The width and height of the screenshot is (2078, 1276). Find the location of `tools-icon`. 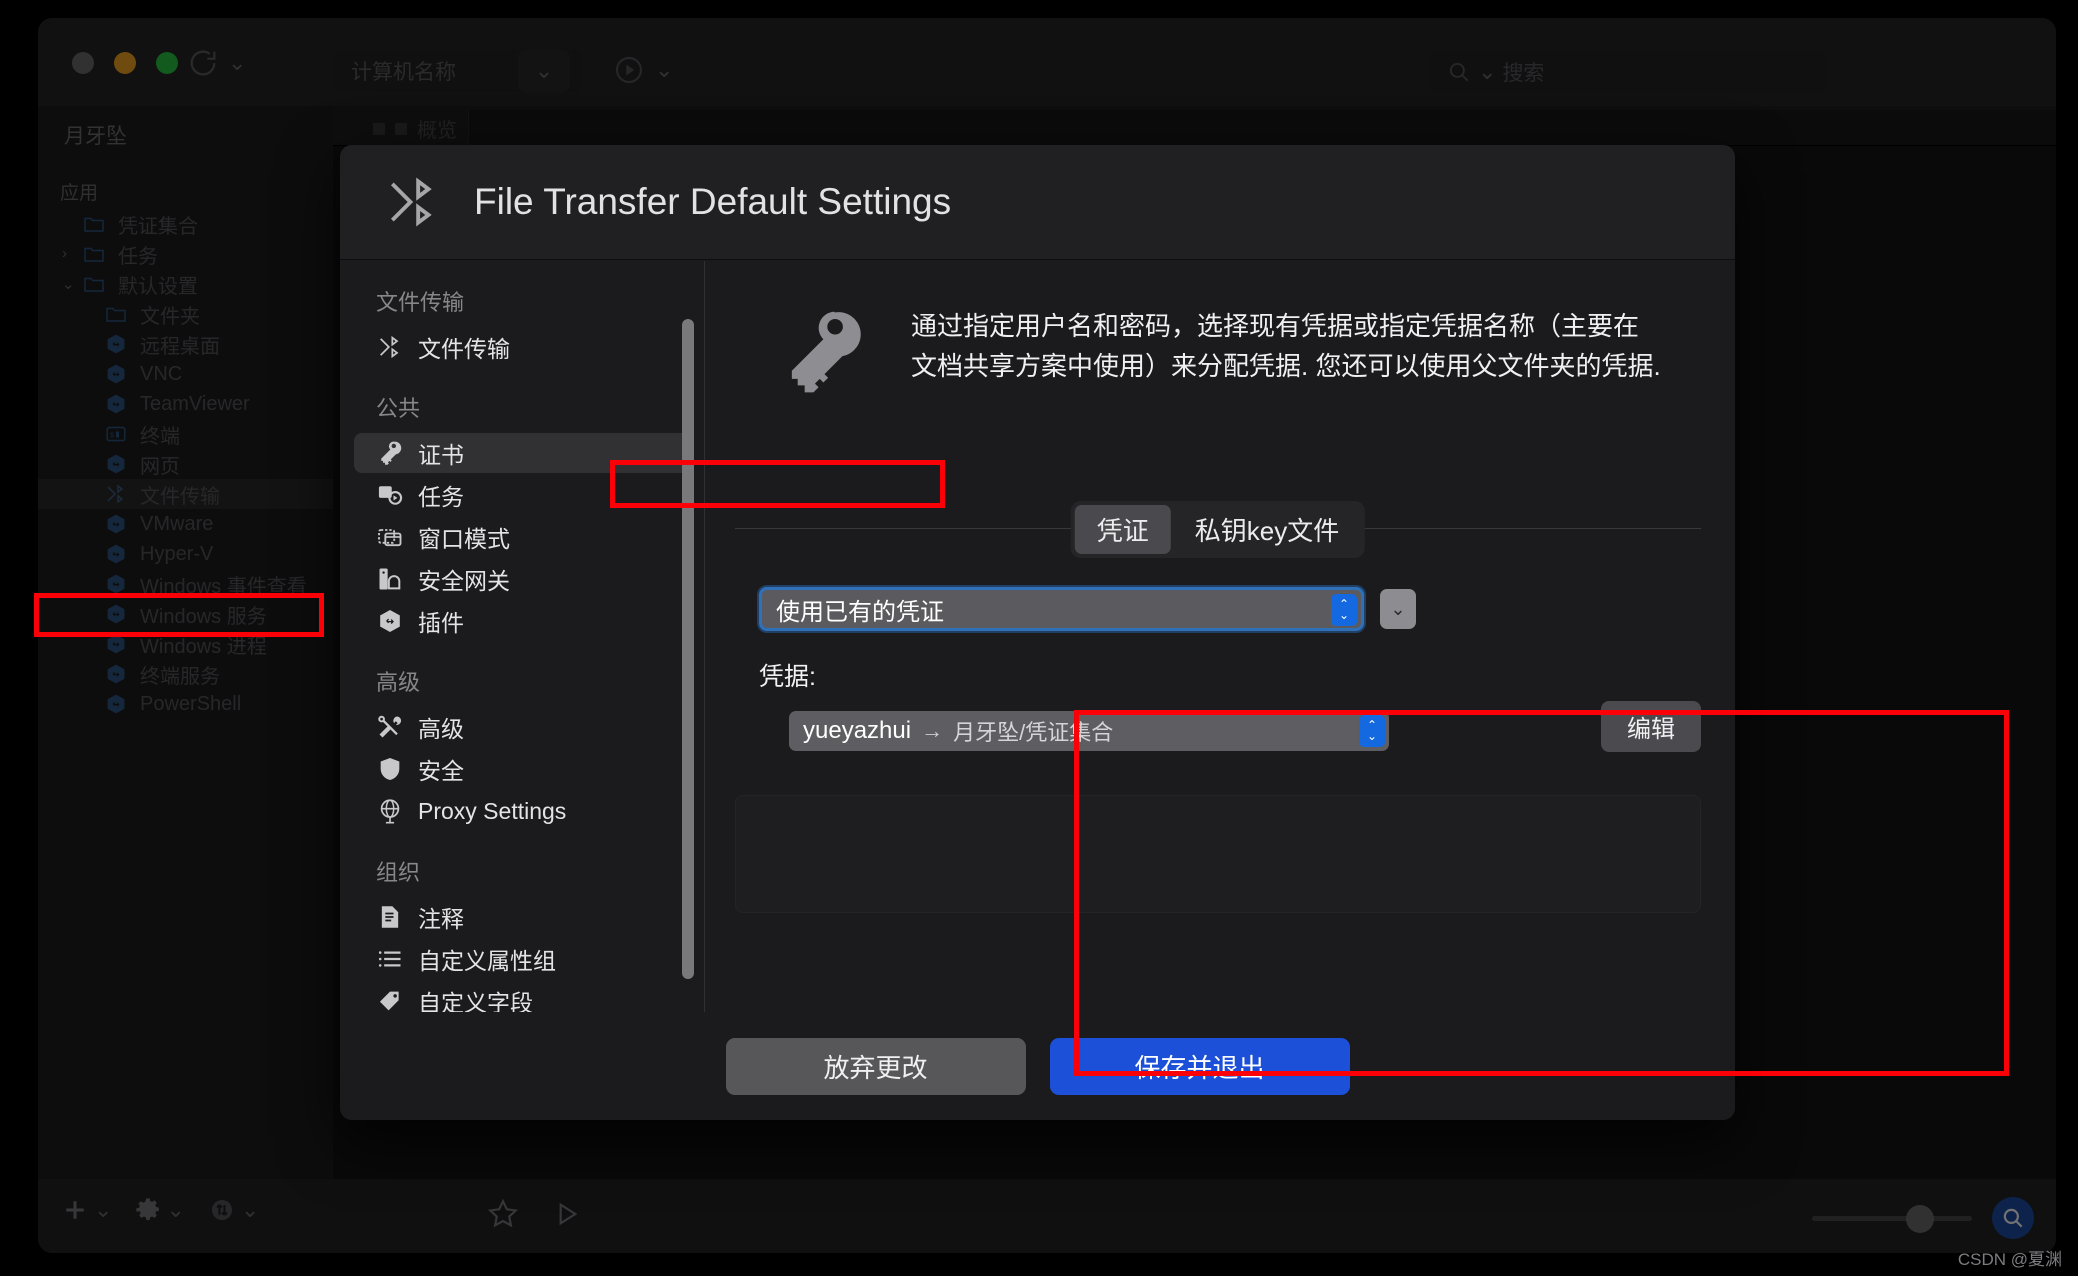

tools-icon is located at coordinates (390, 727).